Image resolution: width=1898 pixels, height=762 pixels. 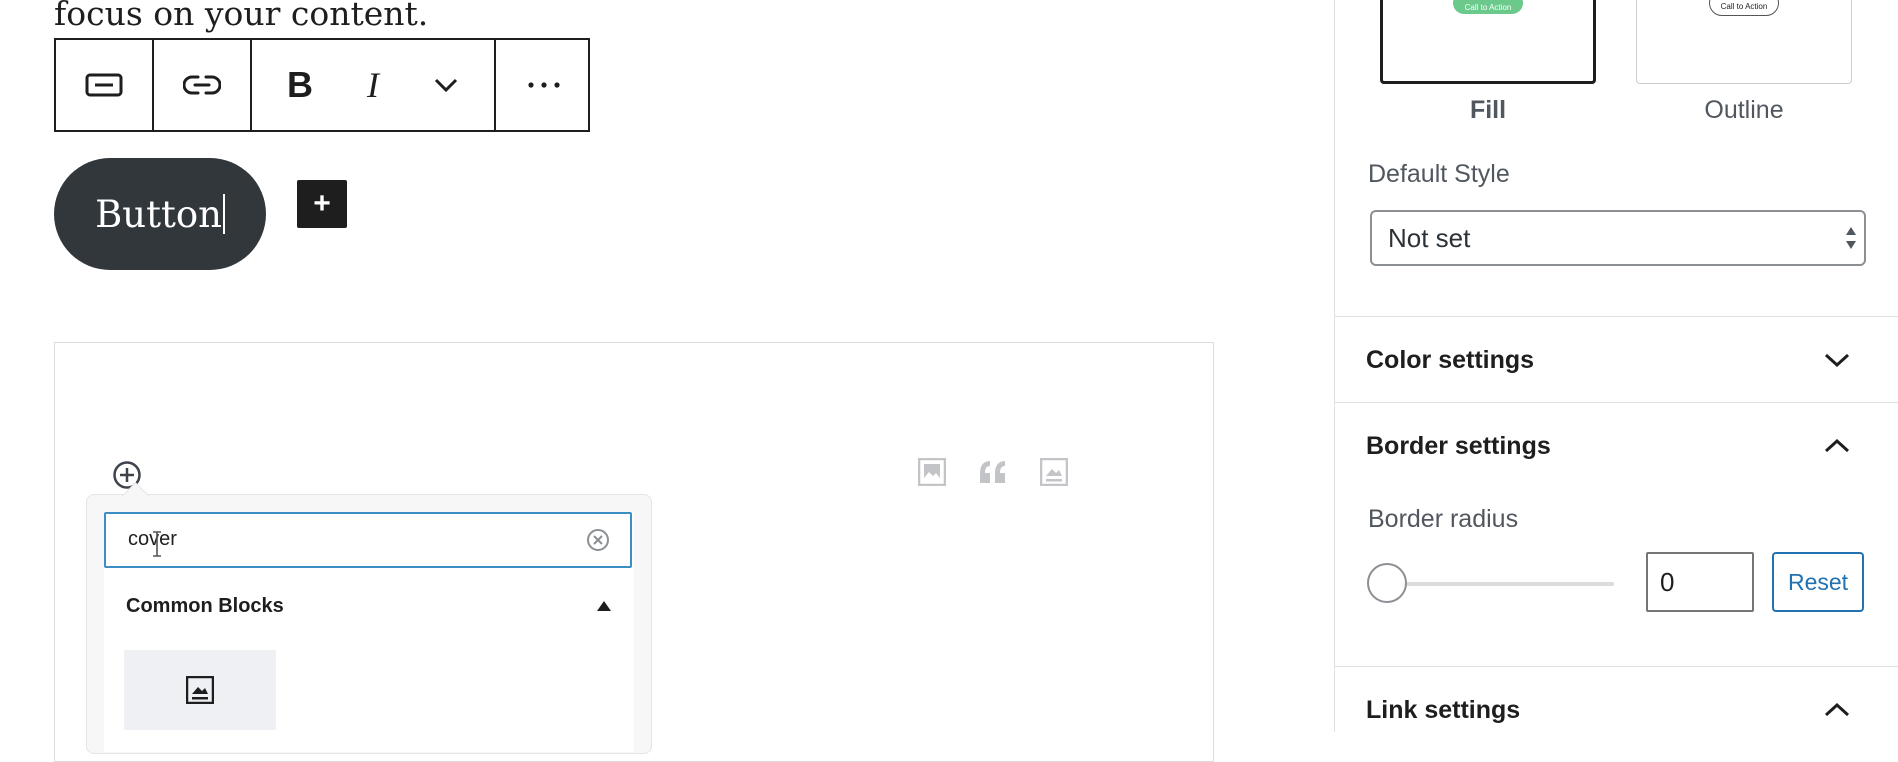 What do you see at coordinates (1443, 519) in the screenshot?
I see `border-radius-label: Border radius` at bounding box center [1443, 519].